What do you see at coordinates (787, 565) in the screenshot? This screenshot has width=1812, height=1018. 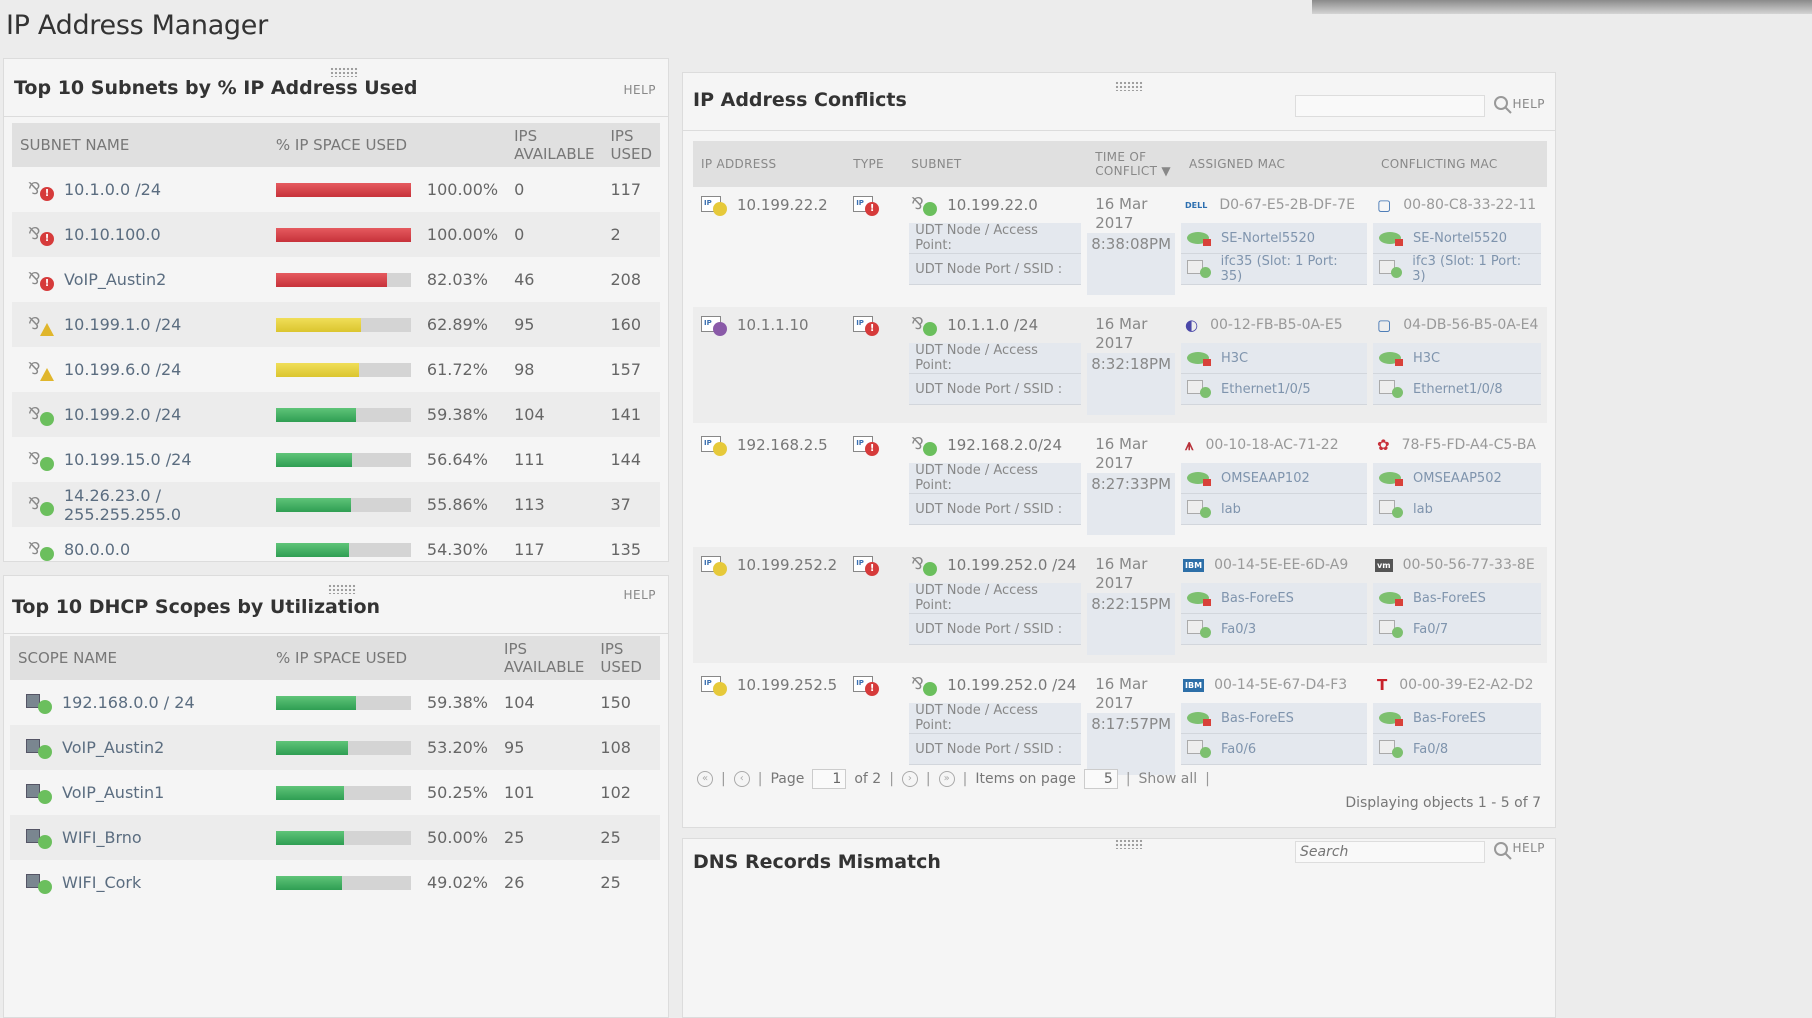 I see `ip-address-link: 10.199.252.2` at bounding box center [787, 565].